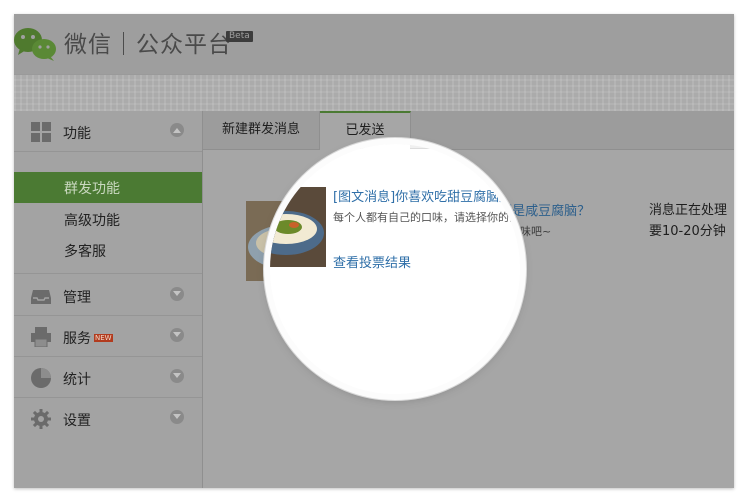 The height and width of the screenshot is (500, 750). What do you see at coordinates (41, 337) in the screenshot?
I see `printer-icon` at bounding box center [41, 337].